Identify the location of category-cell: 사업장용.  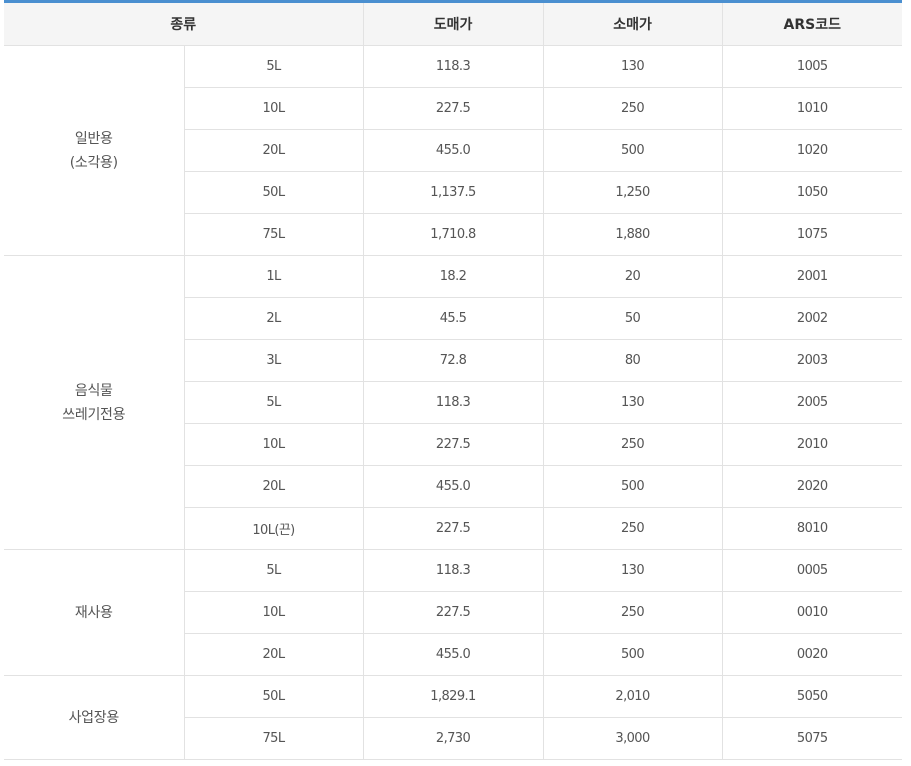
(94, 717).